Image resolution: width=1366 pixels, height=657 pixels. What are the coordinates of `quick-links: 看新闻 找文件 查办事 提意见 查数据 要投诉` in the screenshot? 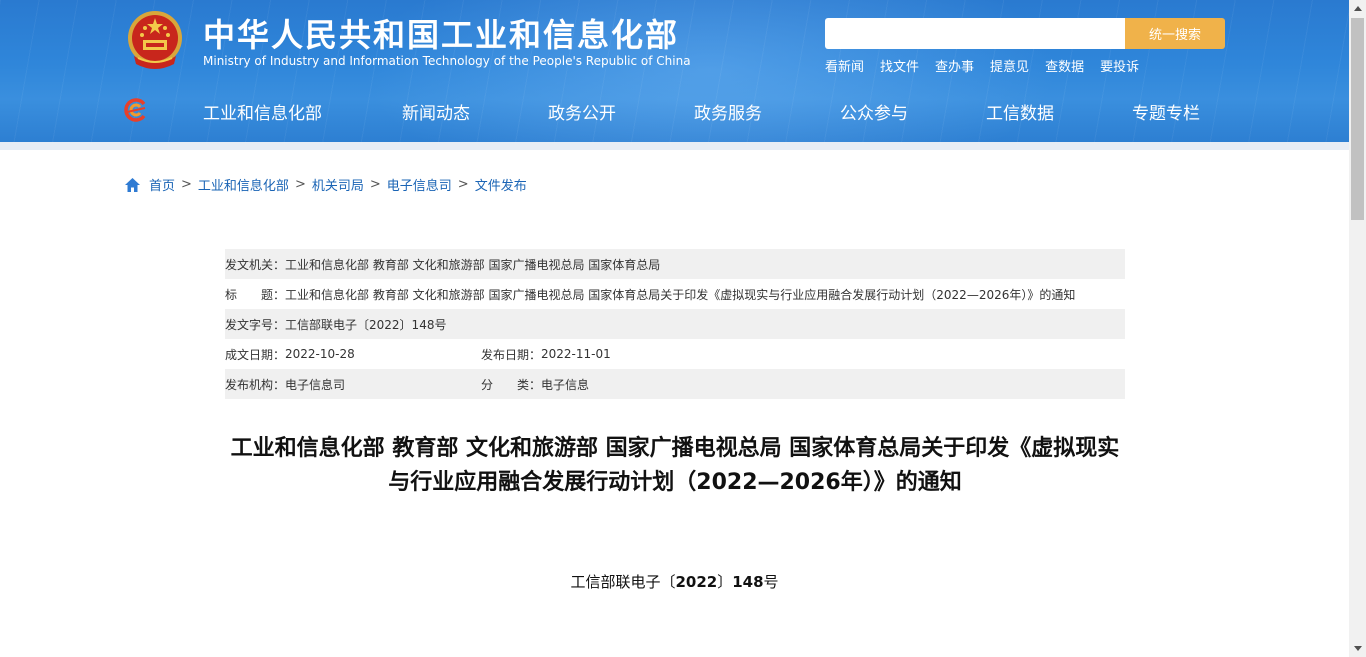 It's located at (990, 65).